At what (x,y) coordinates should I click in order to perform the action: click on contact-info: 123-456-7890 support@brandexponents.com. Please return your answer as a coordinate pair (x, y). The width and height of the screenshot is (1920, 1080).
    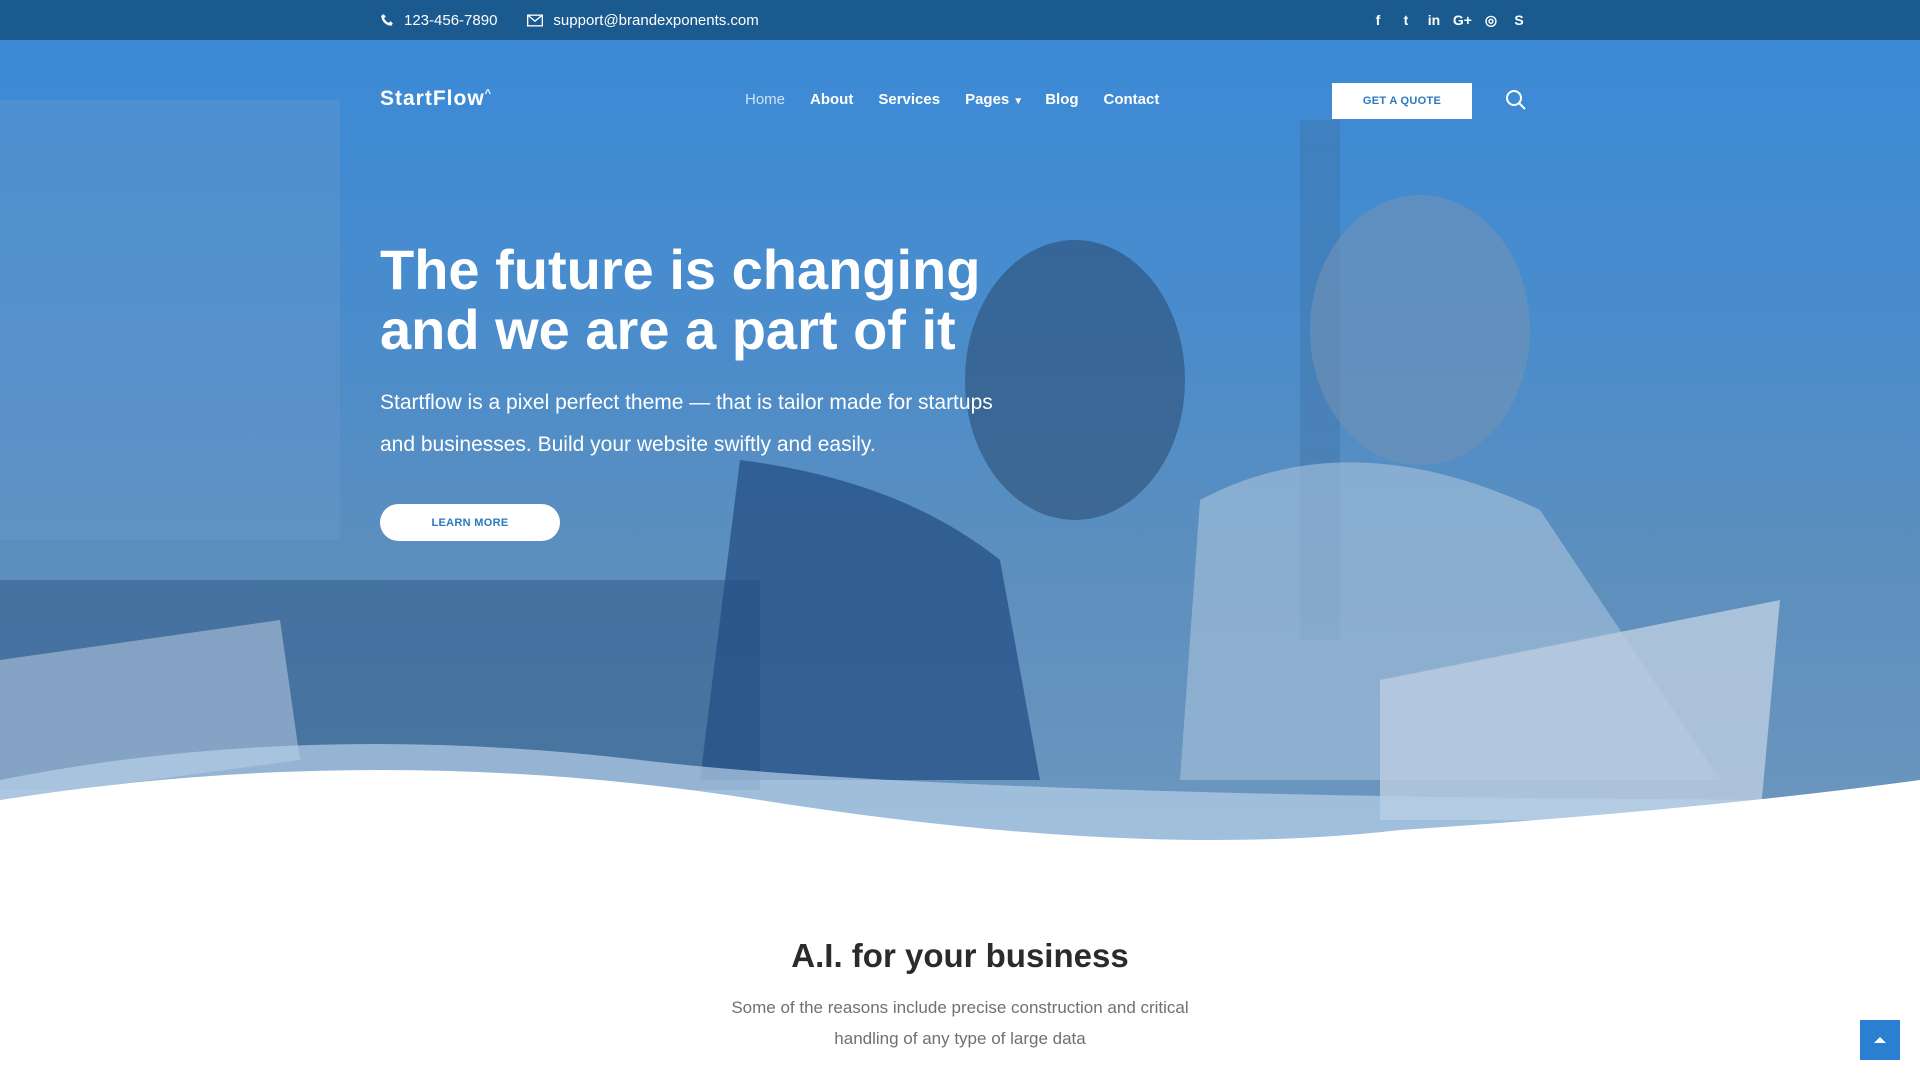
    Looking at the image, I should click on (569, 20).